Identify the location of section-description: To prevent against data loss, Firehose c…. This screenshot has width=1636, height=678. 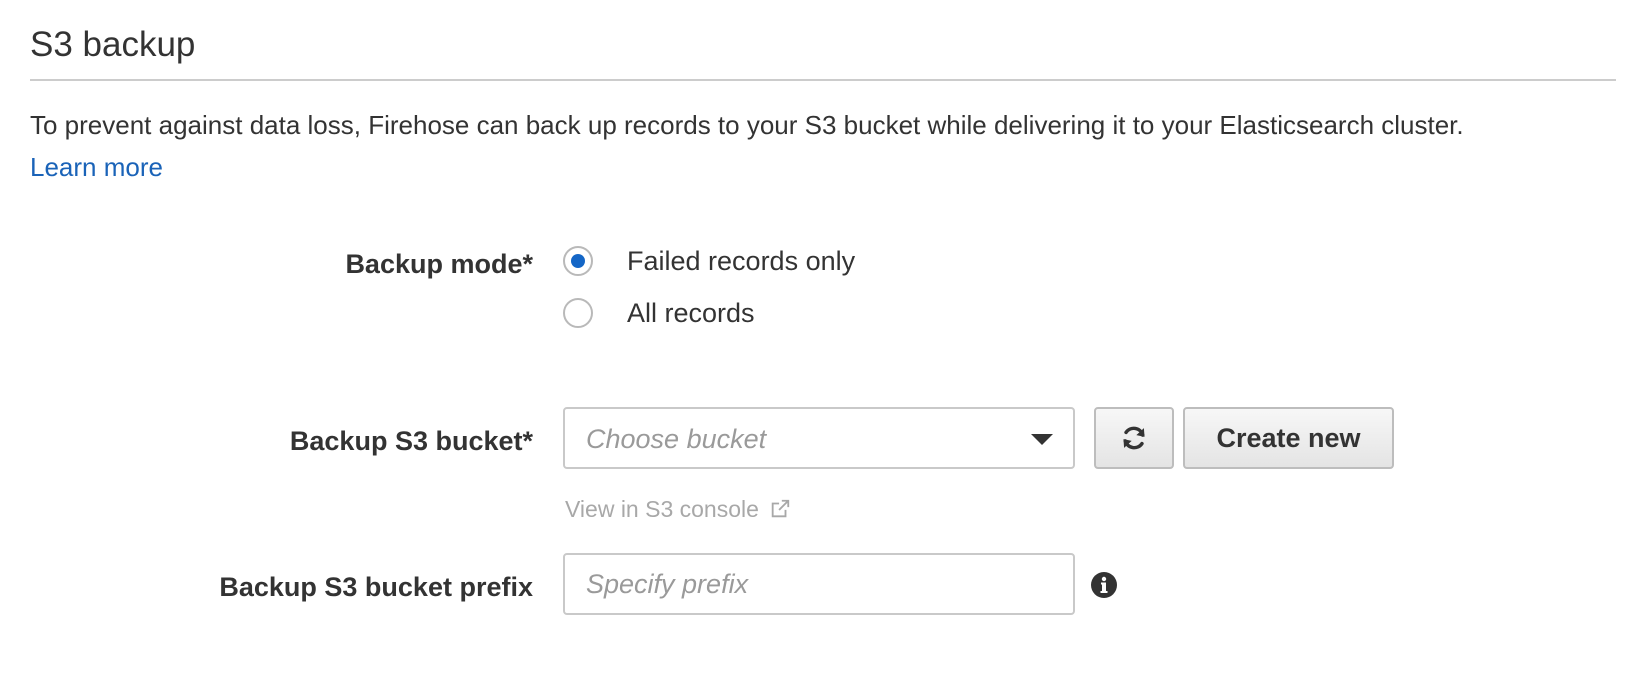
(825, 146).